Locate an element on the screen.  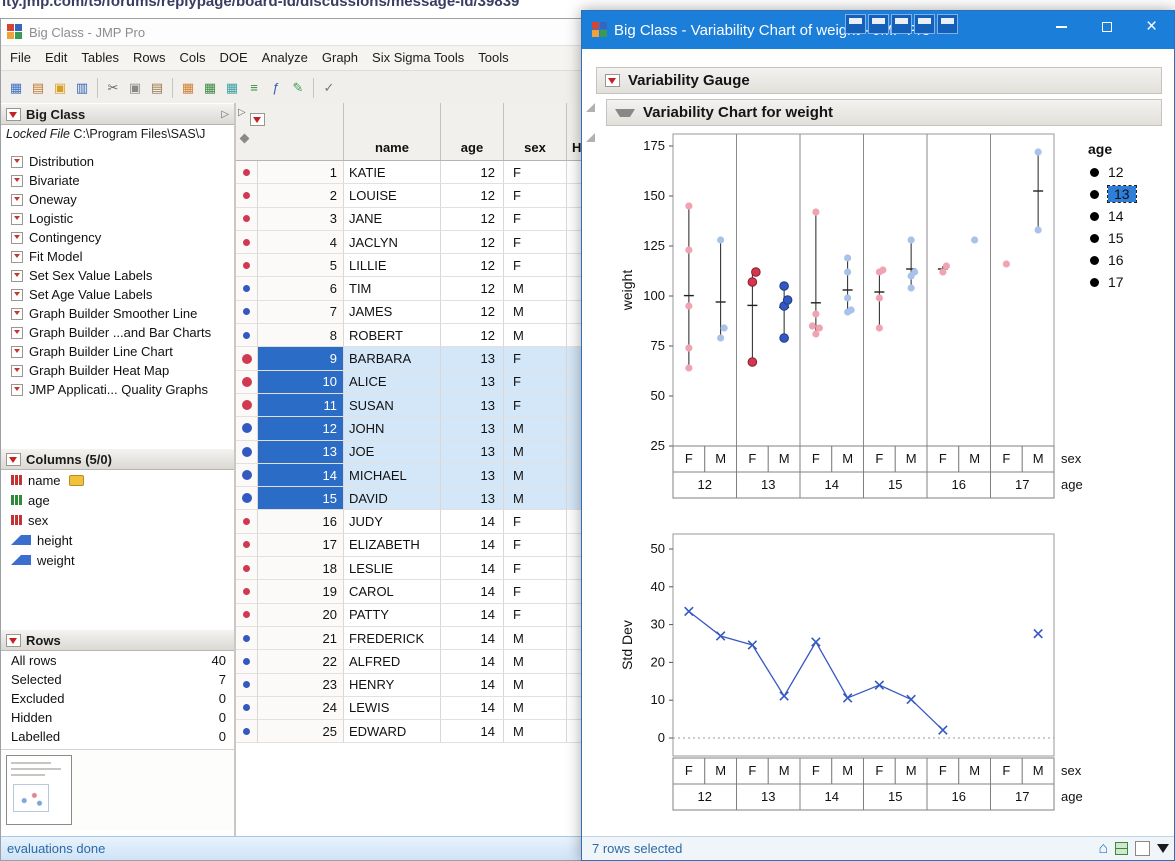
cell-name: LOUISE is located at coordinates (392, 196).